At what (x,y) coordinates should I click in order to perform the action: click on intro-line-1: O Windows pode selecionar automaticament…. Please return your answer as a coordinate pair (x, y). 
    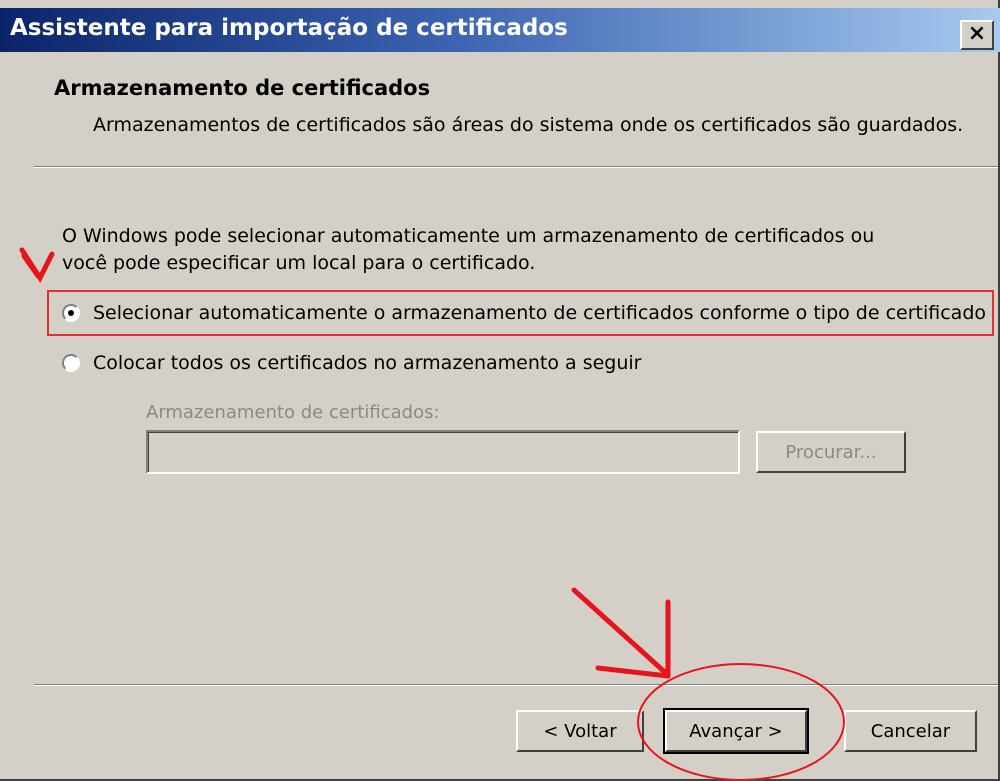
    Looking at the image, I should click on (468, 236).